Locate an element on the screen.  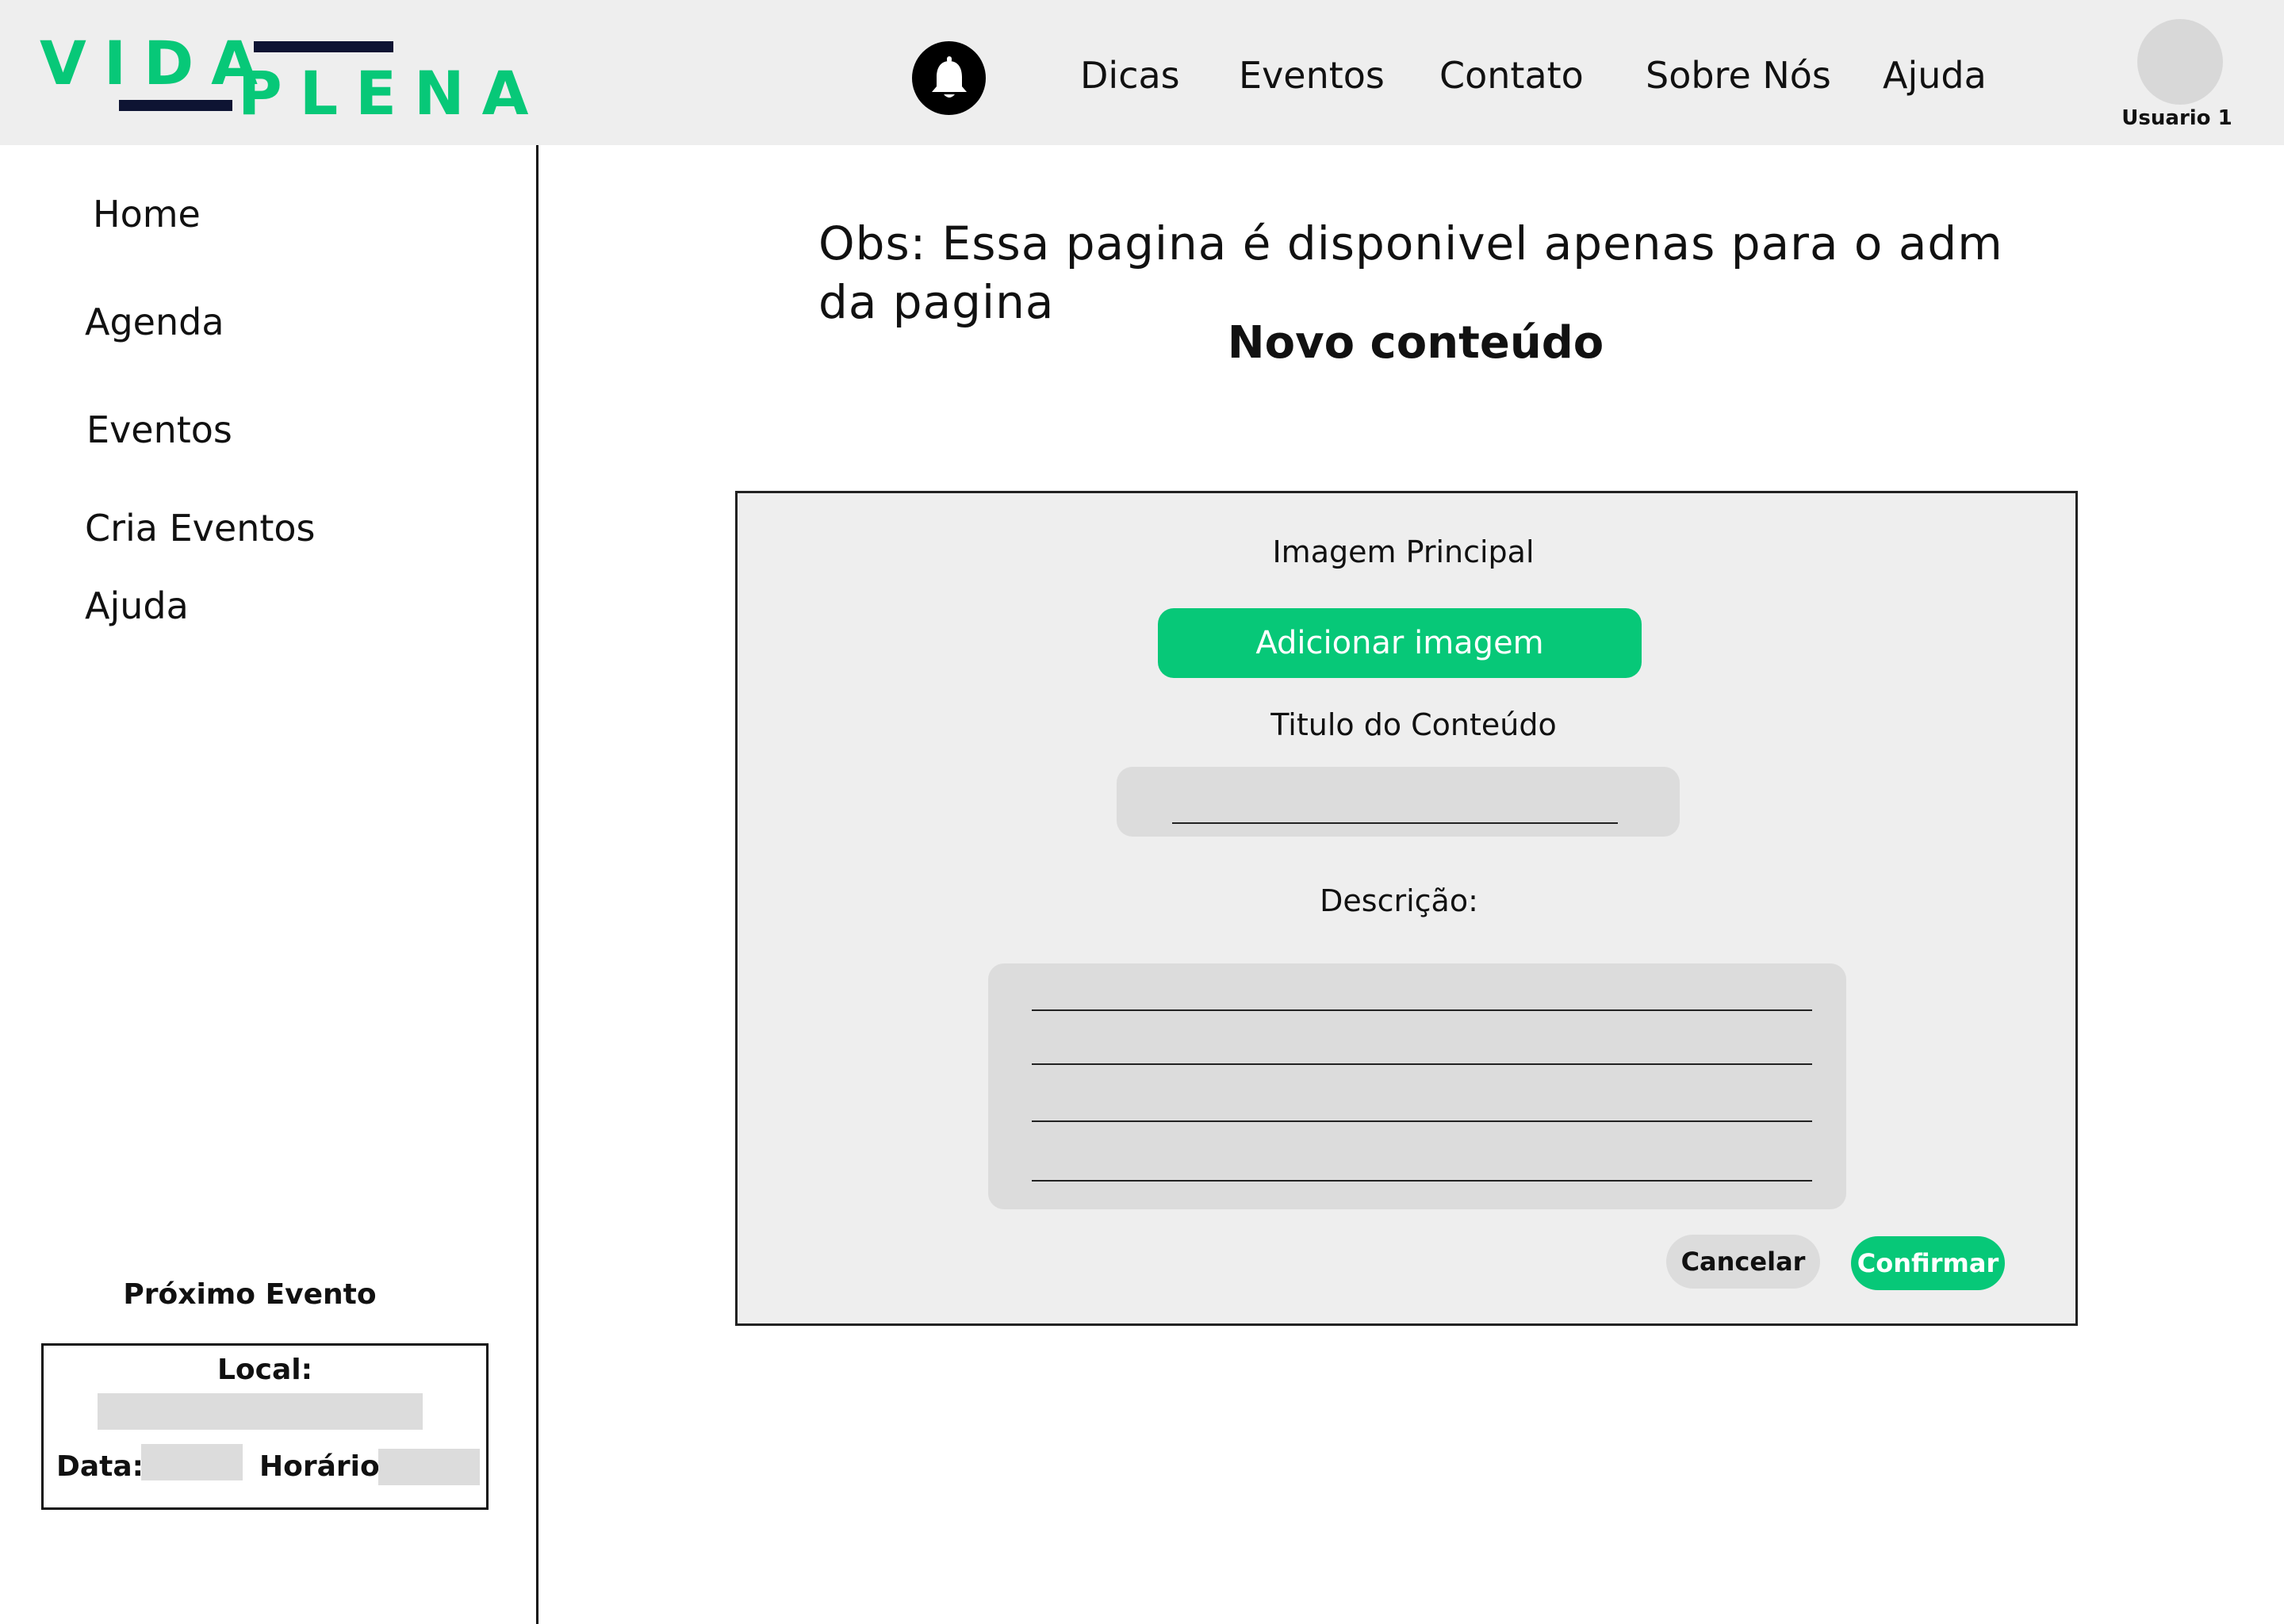
sidebar-item-eventos: Eventos is located at coordinates (159, 430).